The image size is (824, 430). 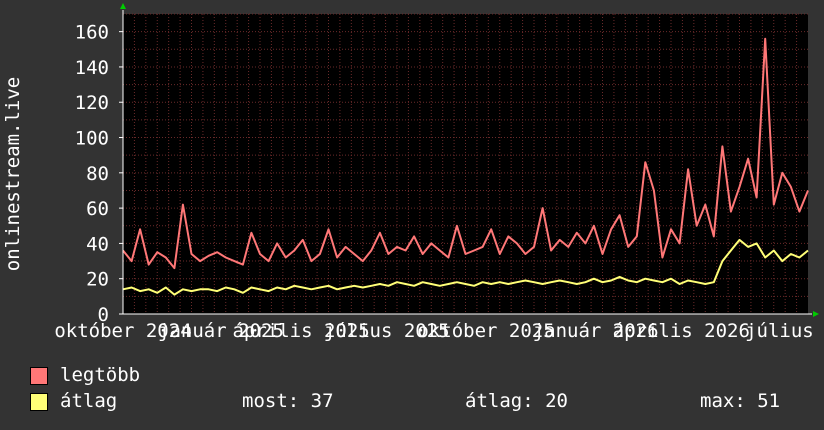 What do you see at coordinates (288, 401) in the screenshot?
I see `stat-most: most: 37` at bounding box center [288, 401].